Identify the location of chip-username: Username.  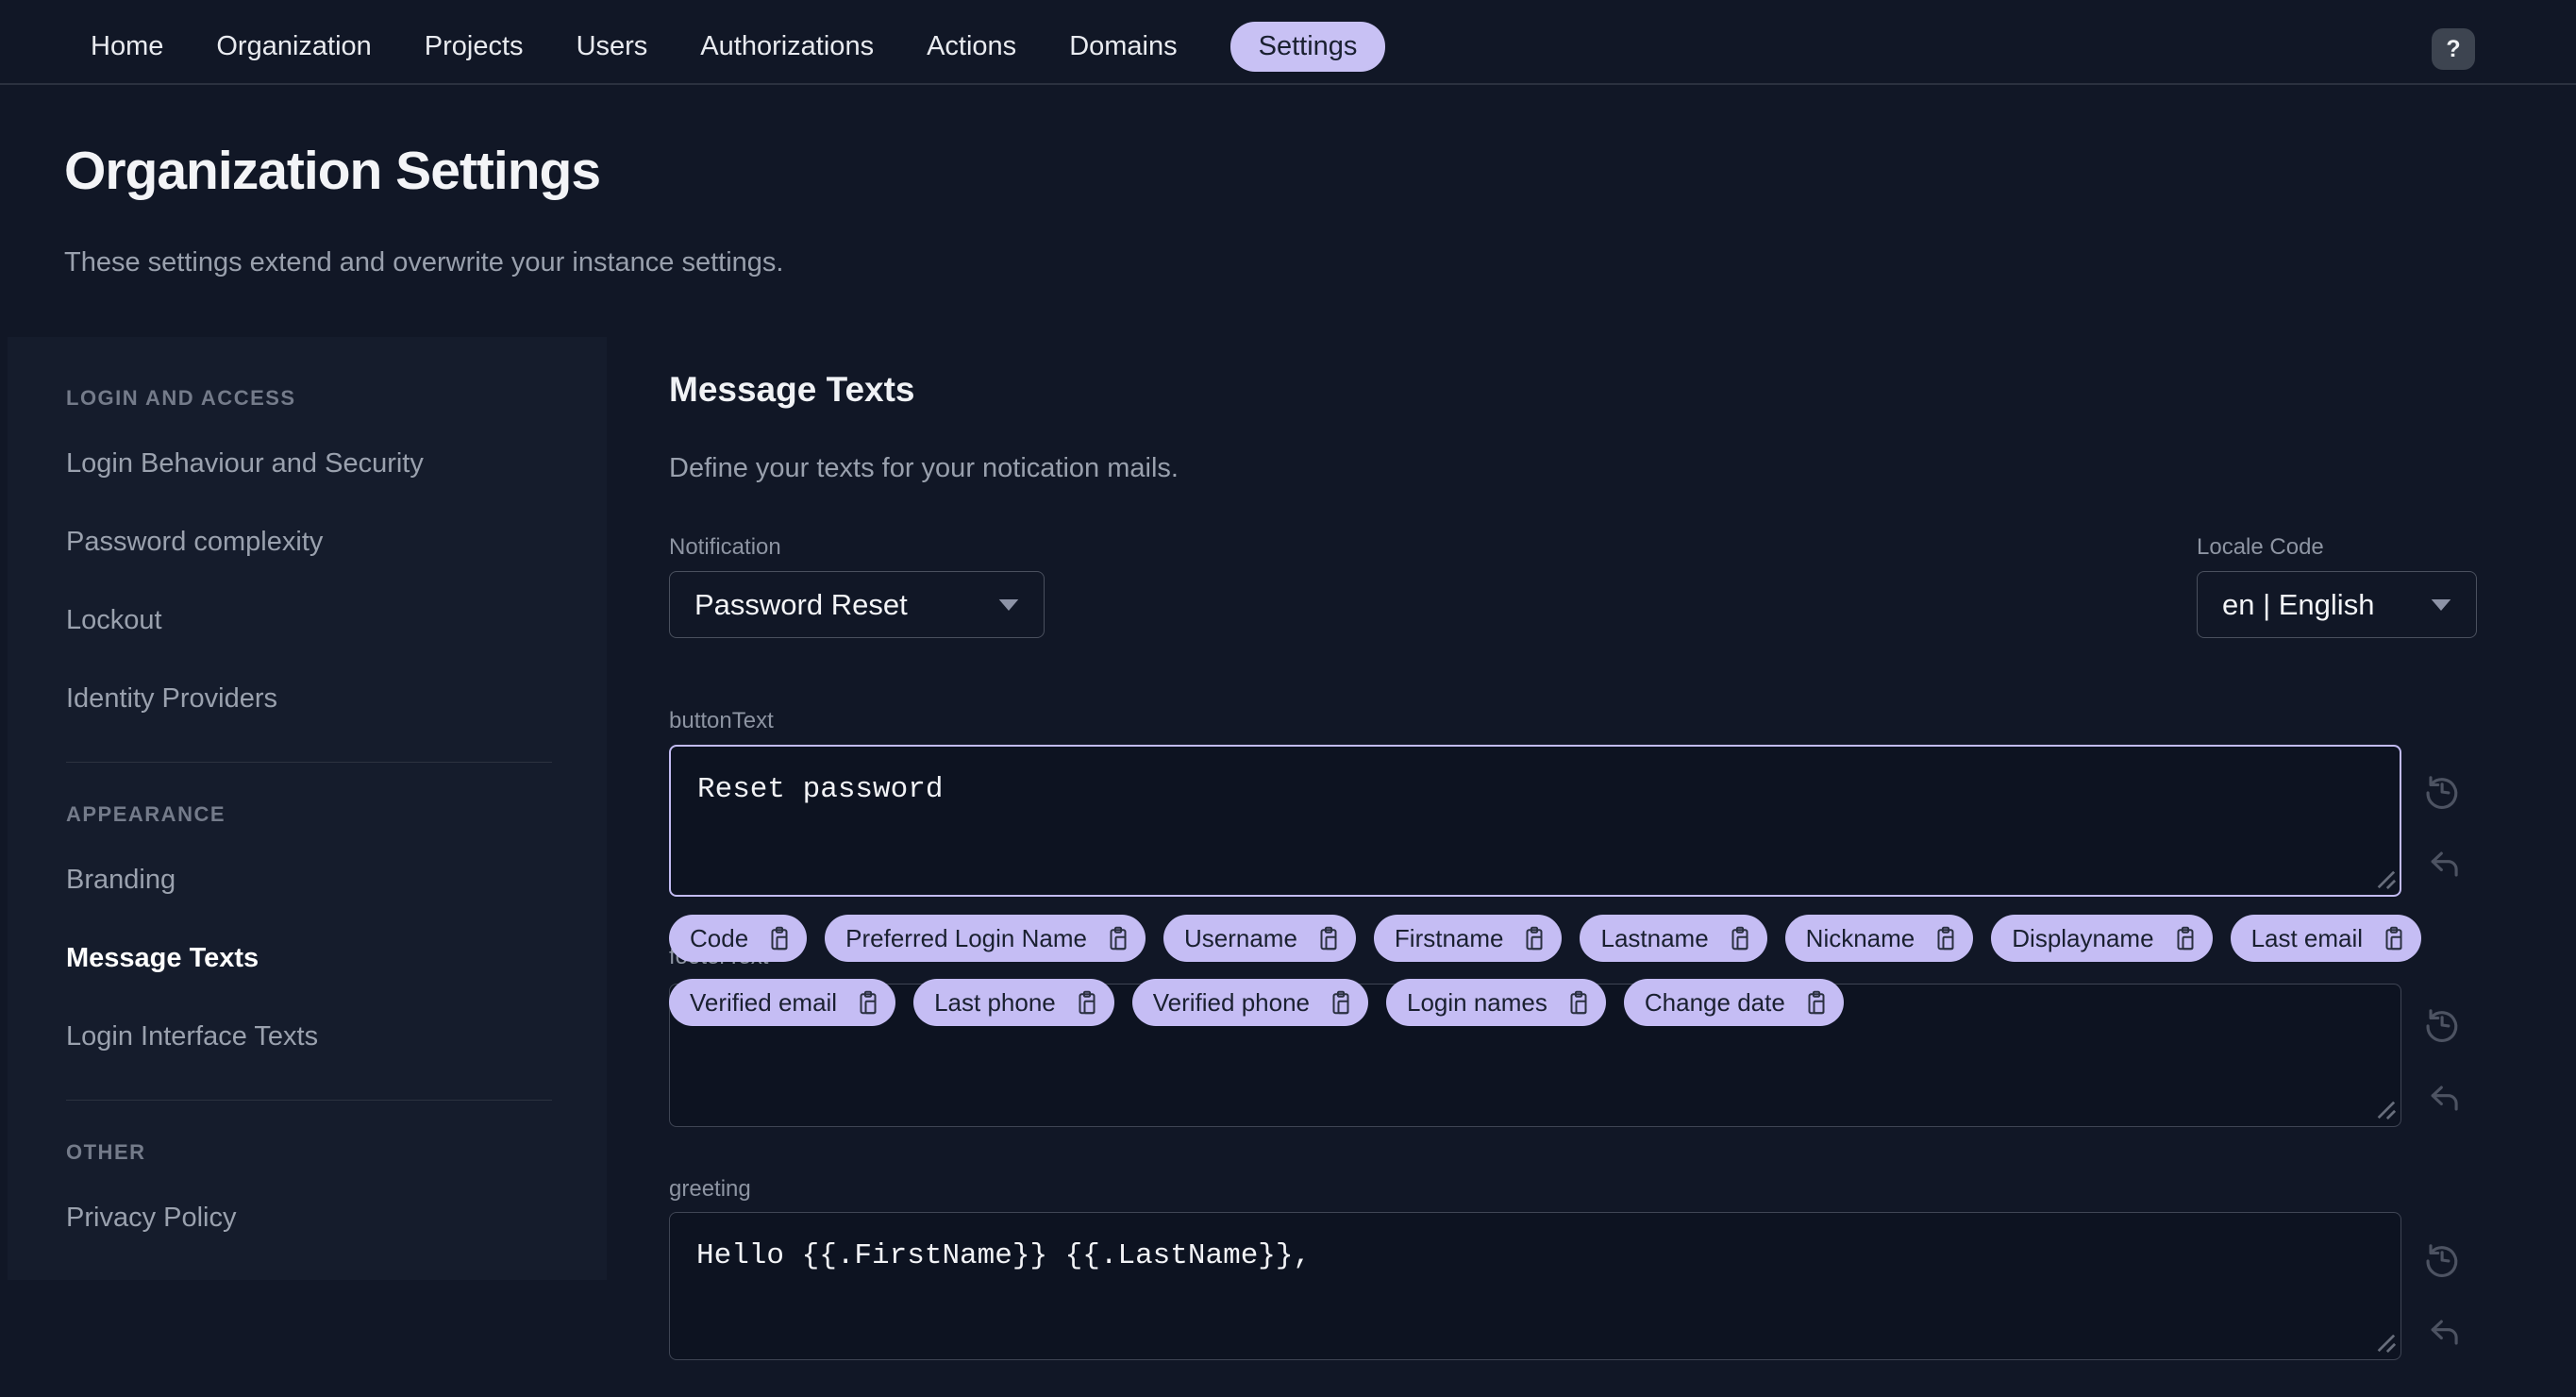
(1259, 938).